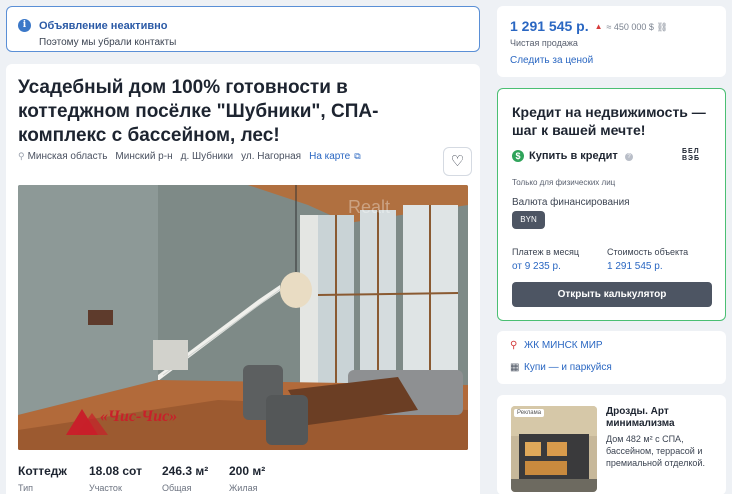  I want to click on stat-label: Тип, so click(26, 488).